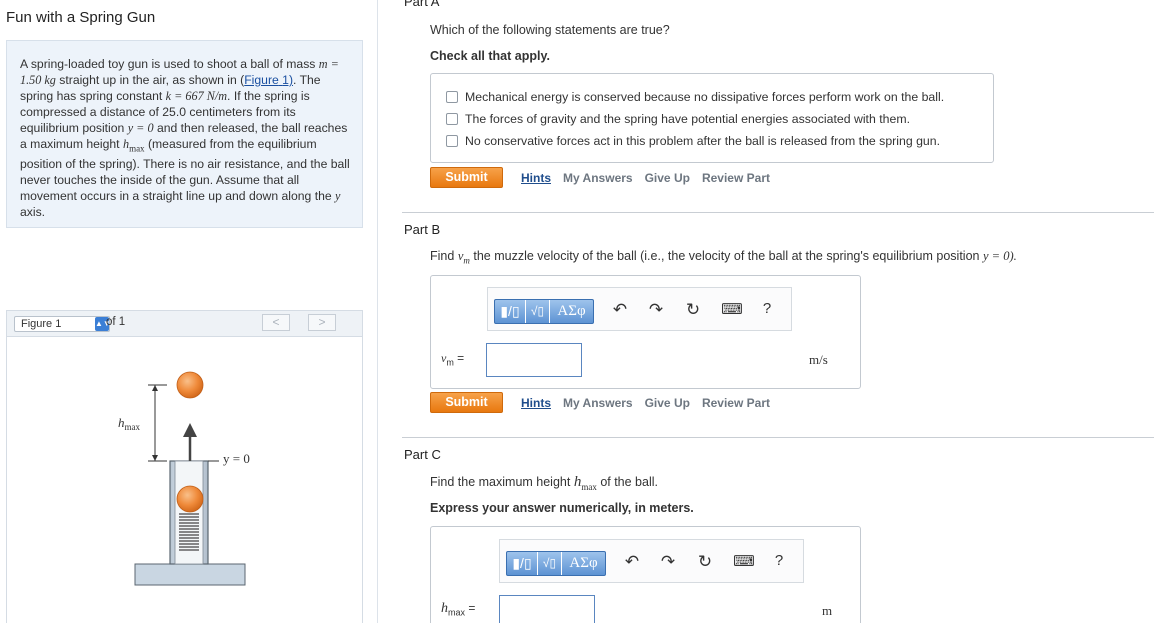 The height and width of the screenshot is (623, 1154). I want to click on next-figure-button: >, so click(322, 322).